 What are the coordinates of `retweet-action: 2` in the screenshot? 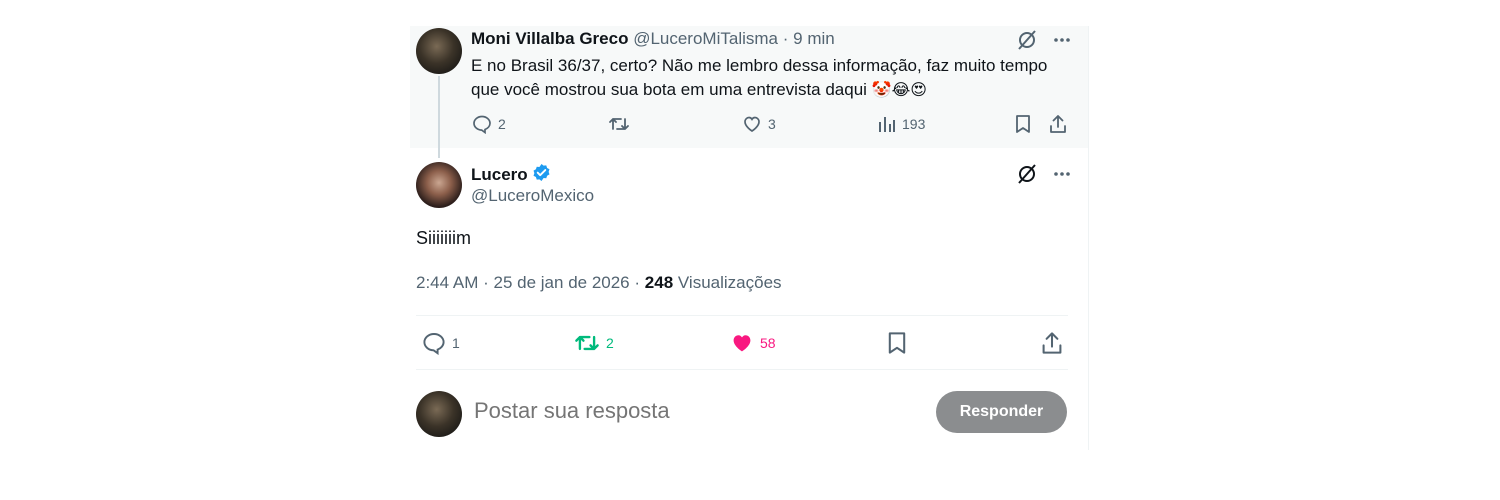 It's located at (594, 343).